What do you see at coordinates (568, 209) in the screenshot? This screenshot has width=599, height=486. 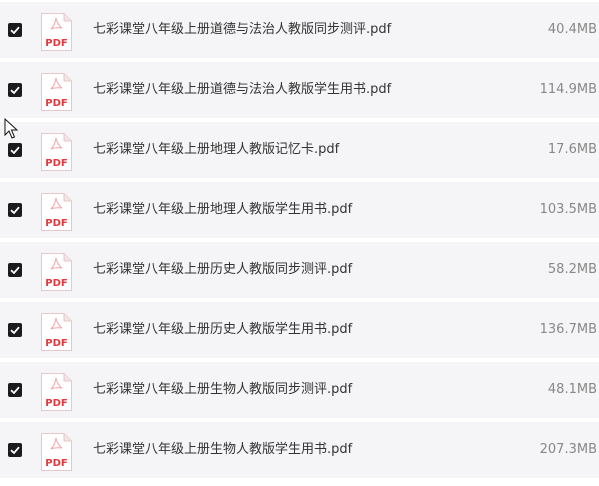 I see `file-size: 103.5MB` at bounding box center [568, 209].